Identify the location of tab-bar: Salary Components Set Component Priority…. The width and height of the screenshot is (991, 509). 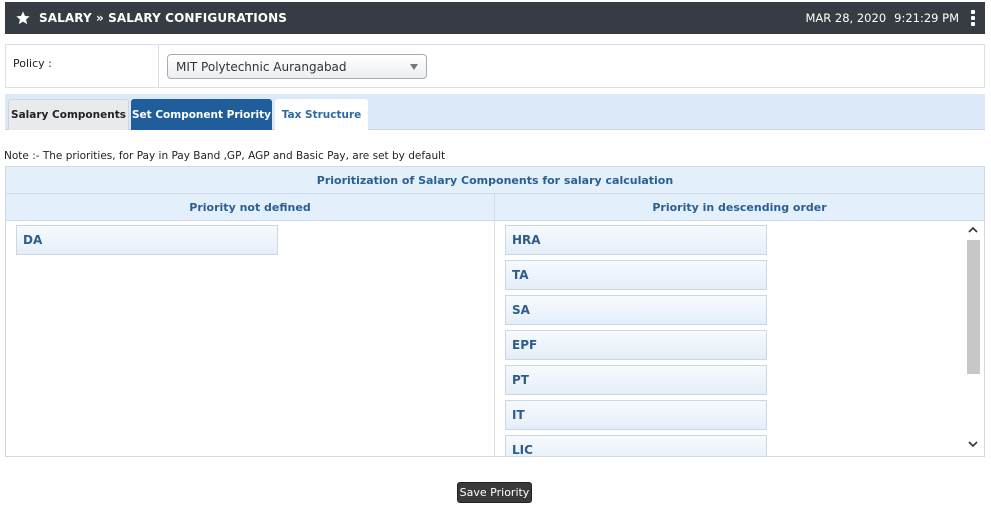
(495, 112).